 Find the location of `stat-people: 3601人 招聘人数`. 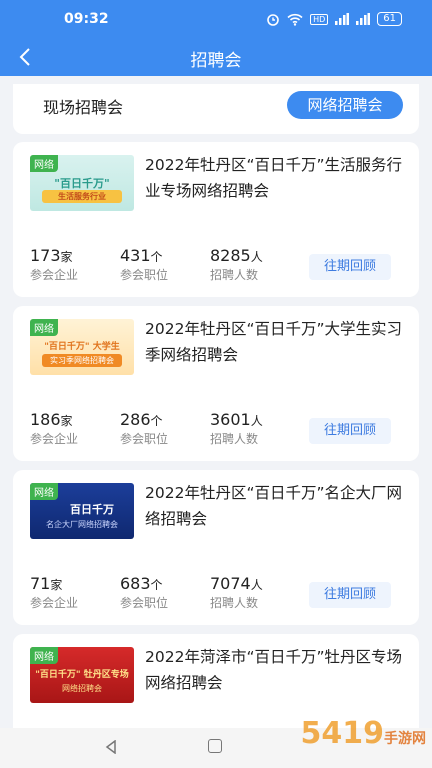

stat-people: 3601人 招聘人数 is located at coordinates (236, 428).